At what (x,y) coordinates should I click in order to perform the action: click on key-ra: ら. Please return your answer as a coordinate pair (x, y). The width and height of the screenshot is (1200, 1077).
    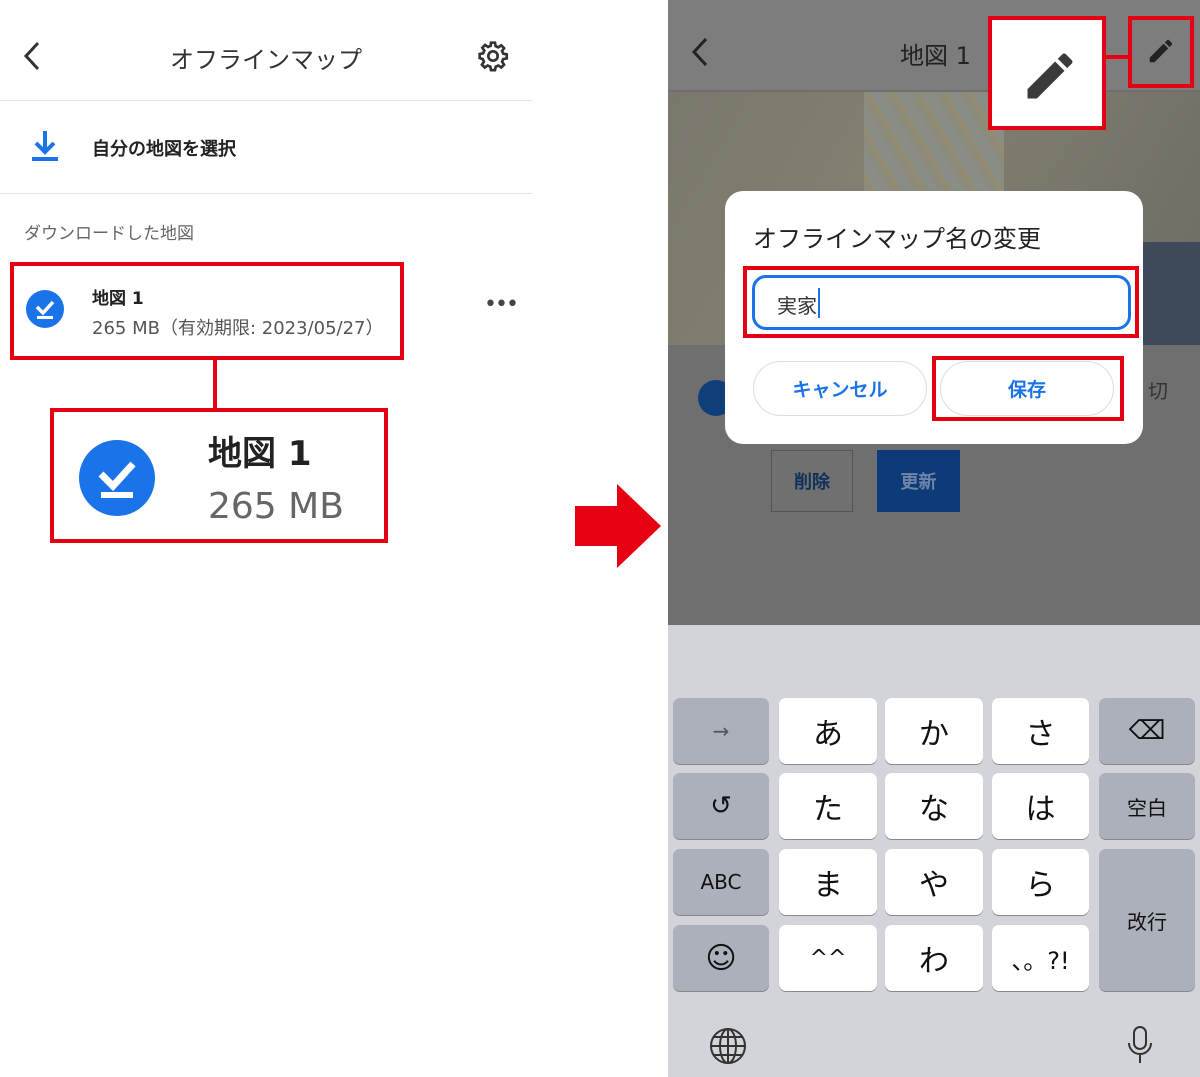
    Looking at the image, I should click on (1040, 882).